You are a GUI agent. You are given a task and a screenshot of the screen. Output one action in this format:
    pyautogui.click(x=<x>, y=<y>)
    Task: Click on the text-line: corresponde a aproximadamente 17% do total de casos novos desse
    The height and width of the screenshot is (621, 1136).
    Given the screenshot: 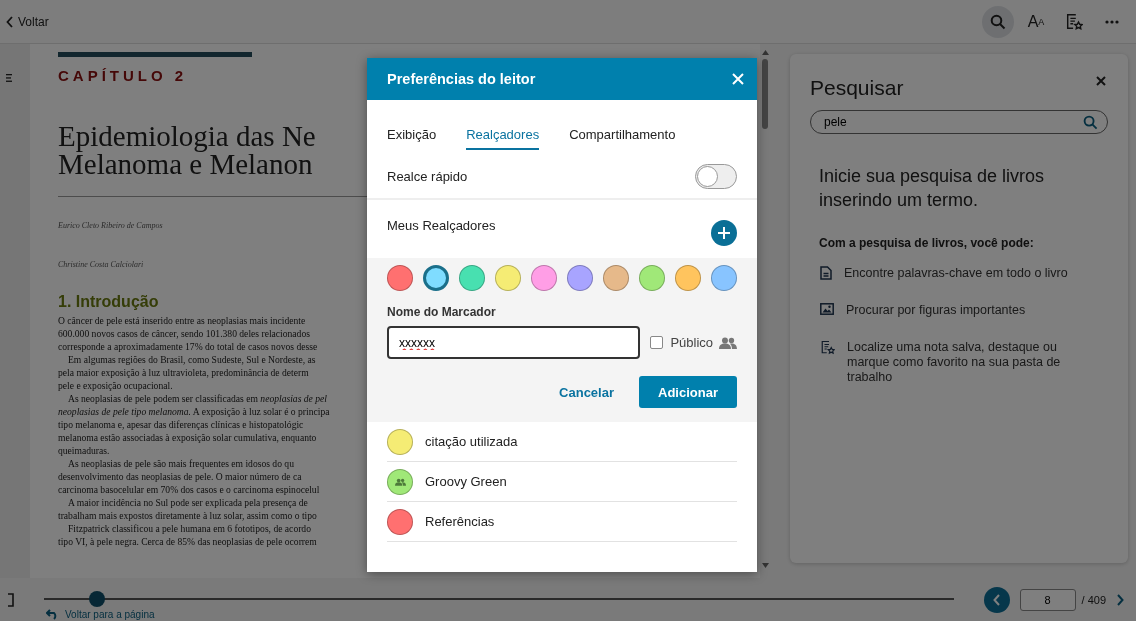 What is the action you would take?
    pyautogui.click(x=188, y=346)
    